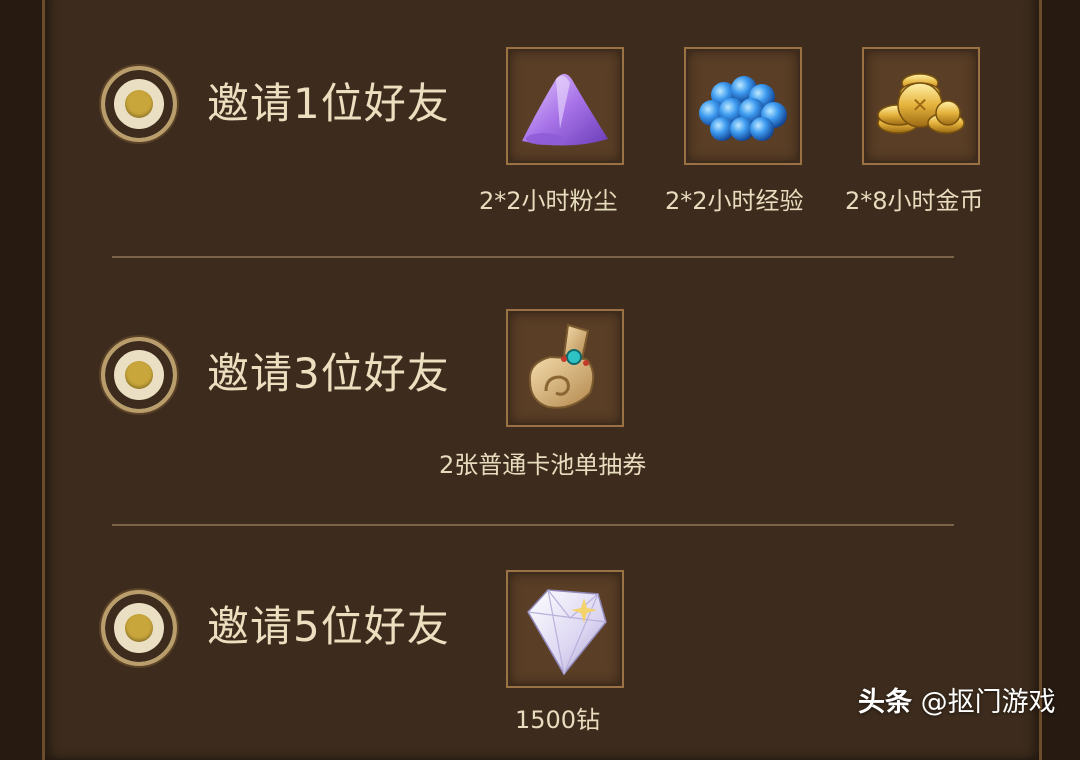 This screenshot has width=1080, height=760. I want to click on purple-dust-icon, so click(565, 109).